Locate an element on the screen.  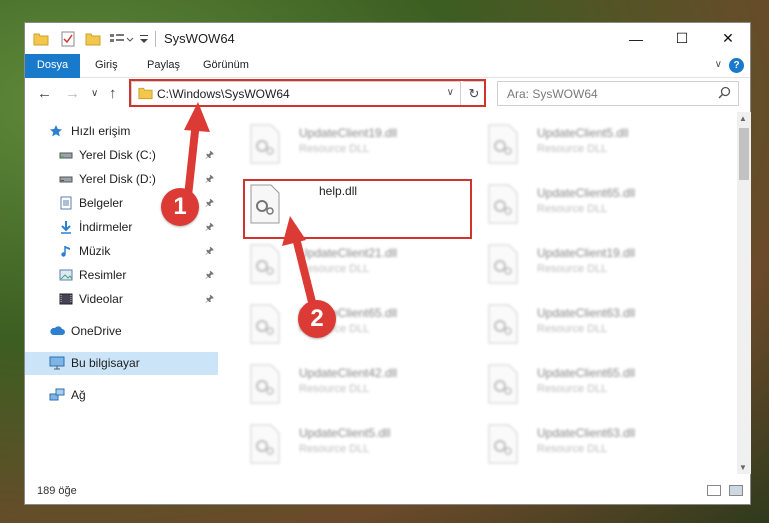
search-placeholder: Ara: SysWOW64 is located at coordinates (552, 94).